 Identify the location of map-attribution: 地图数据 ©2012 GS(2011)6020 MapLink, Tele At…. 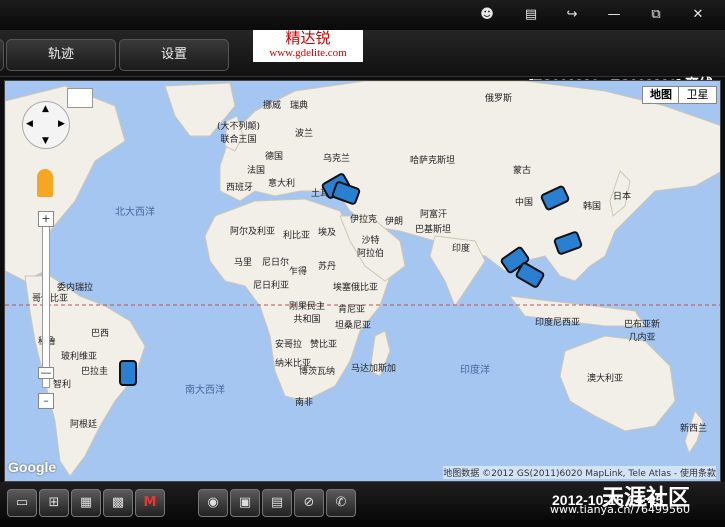
(579, 472).